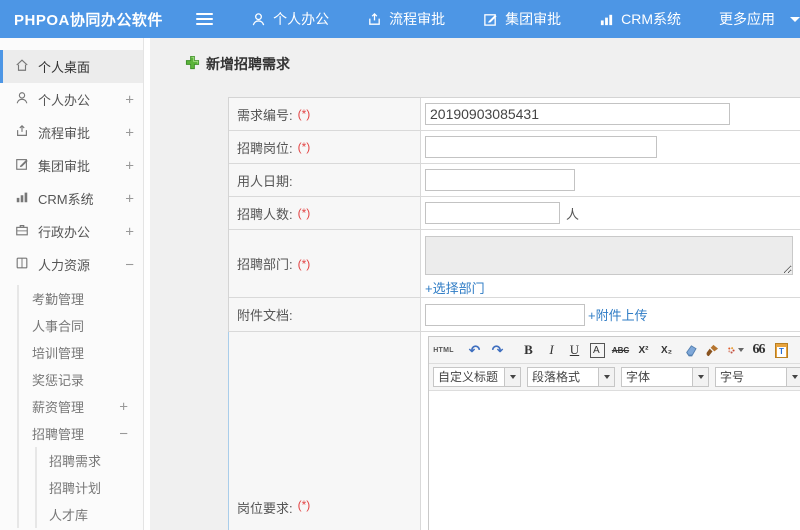 The image size is (800, 530). Describe the element at coordinates (618, 314) in the screenshot. I see `upload-attachment-link: +附件上传` at that location.